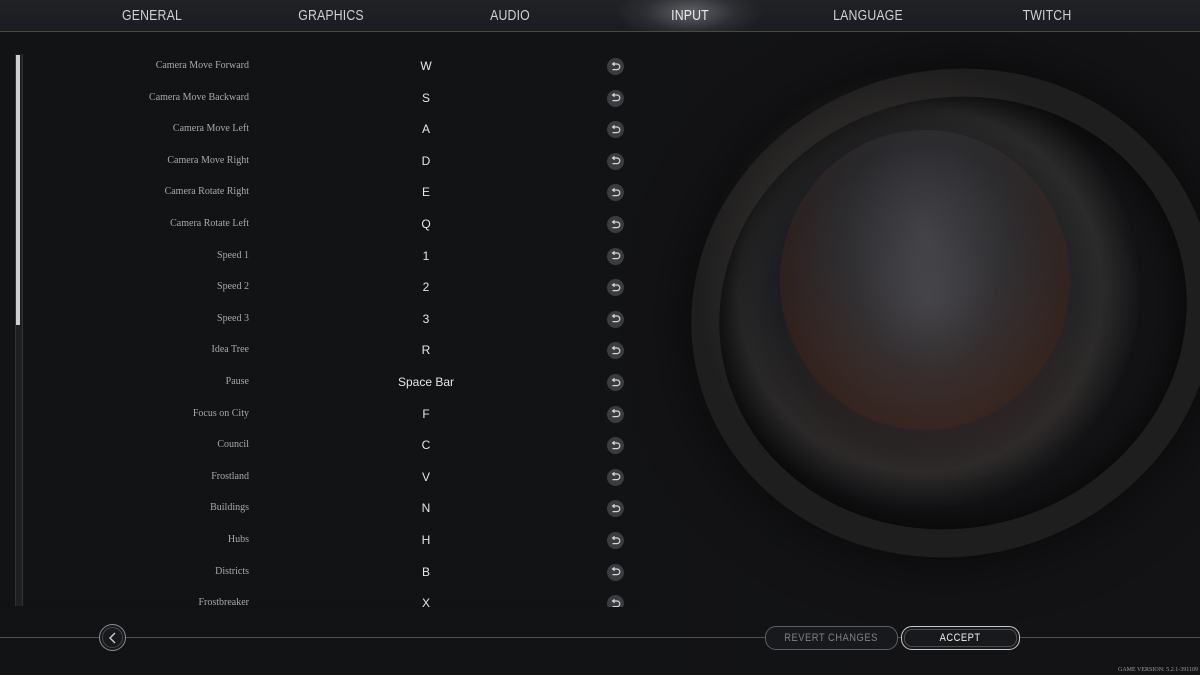 The height and width of the screenshot is (675, 1200). What do you see at coordinates (426, 129) in the screenshot?
I see `keybind-key-button: A` at bounding box center [426, 129].